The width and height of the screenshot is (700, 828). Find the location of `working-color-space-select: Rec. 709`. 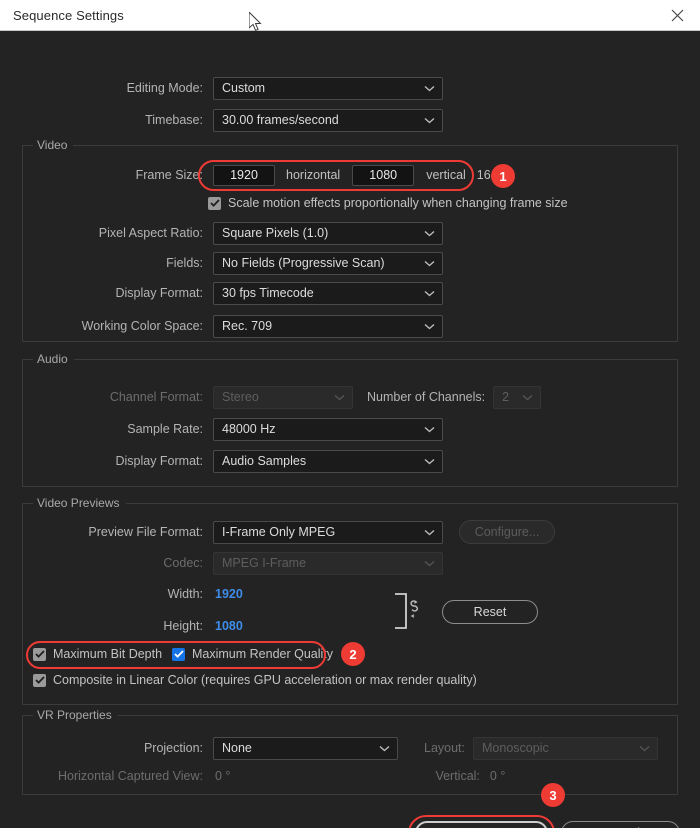

working-color-space-select: Rec. 709 is located at coordinates (328, 326).